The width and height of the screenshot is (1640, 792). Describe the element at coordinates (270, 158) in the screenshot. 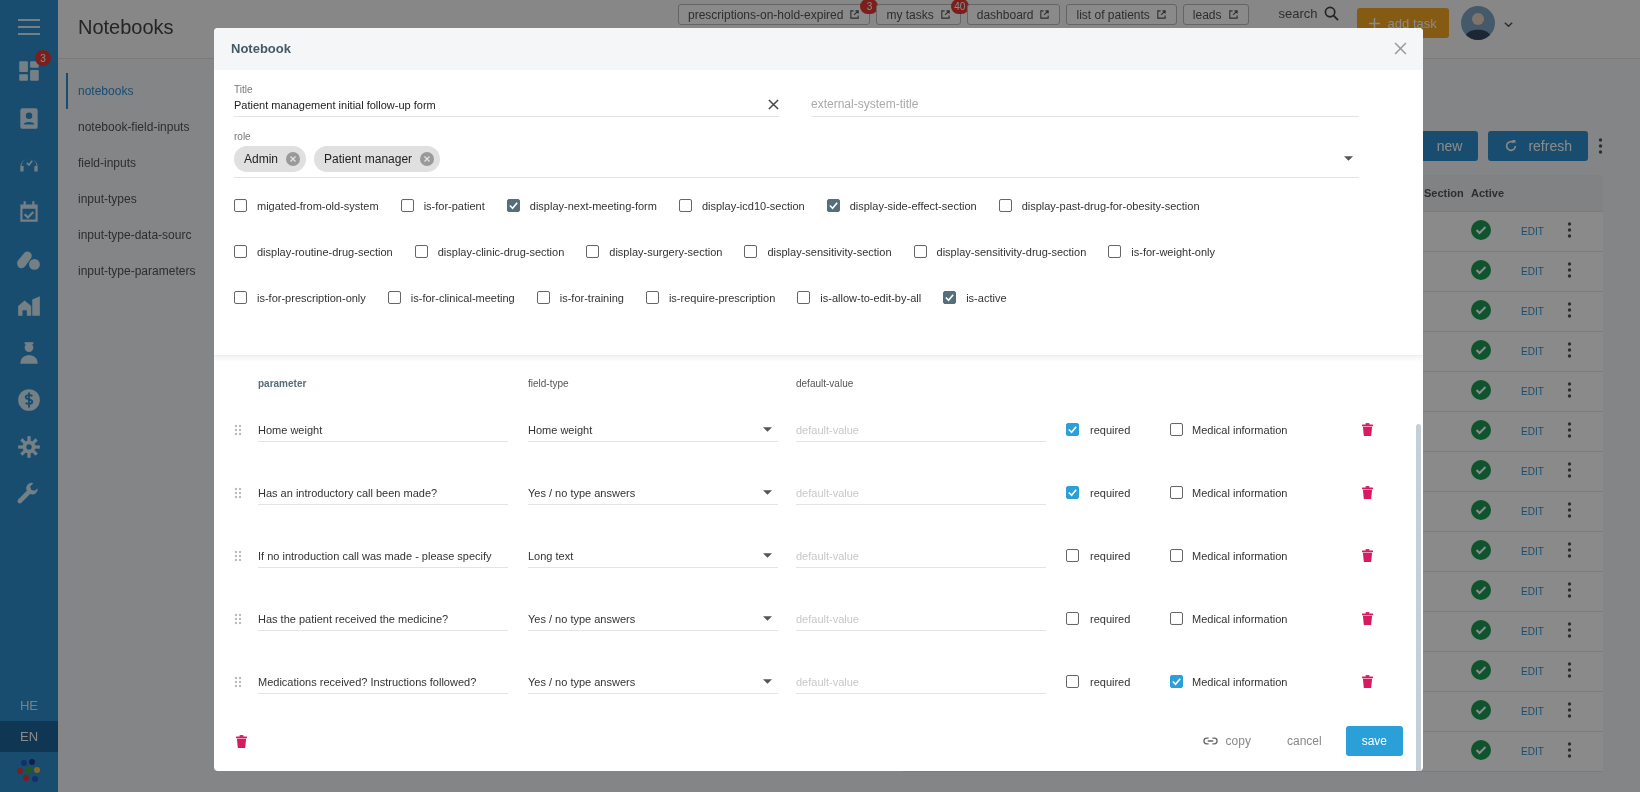

I see `role-chip: Admin` at that location.